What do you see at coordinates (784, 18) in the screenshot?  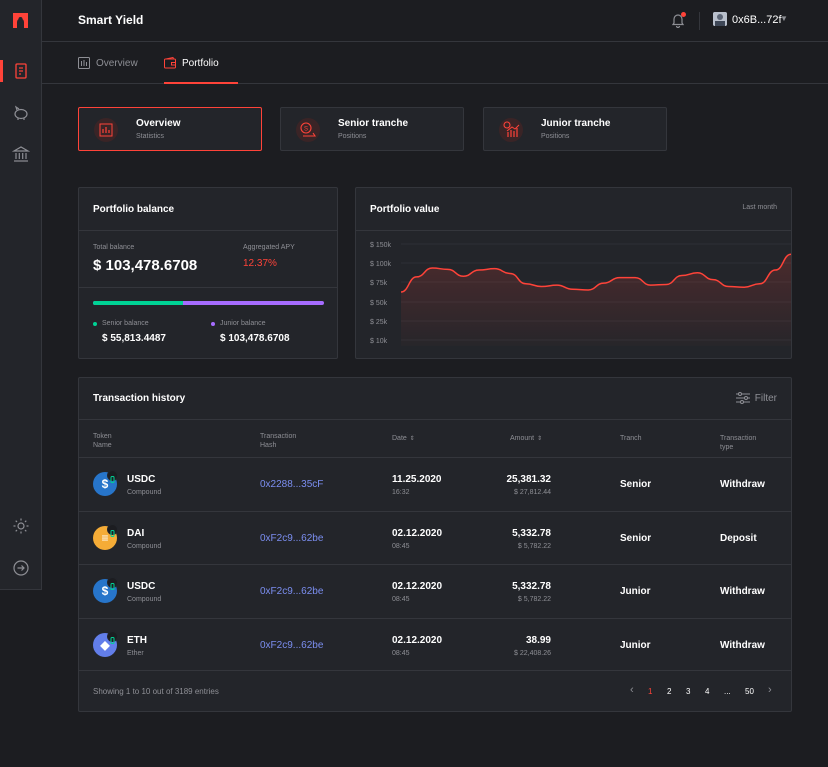 I see `chevron-down-icon: ▼` at bounding box center [784, 18].